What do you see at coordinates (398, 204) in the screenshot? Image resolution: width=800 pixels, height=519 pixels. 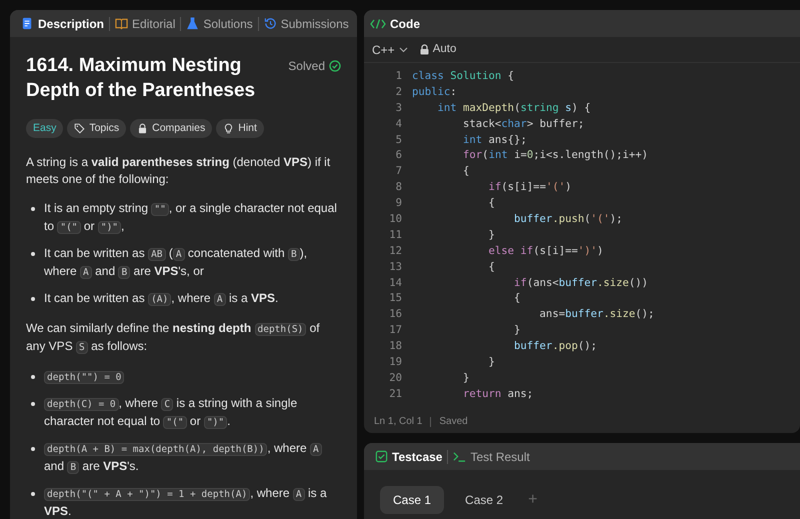 I see `line-number: 9` at bounding box center [398, 204].